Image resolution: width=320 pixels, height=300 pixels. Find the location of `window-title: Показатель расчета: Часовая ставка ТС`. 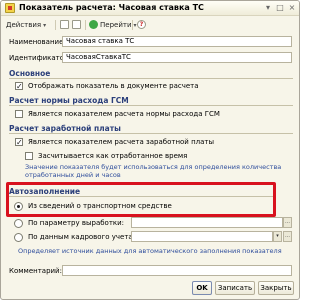

window-title: Показатель расчета: Часовая ставка ТС is located at coordinates (111, 7).